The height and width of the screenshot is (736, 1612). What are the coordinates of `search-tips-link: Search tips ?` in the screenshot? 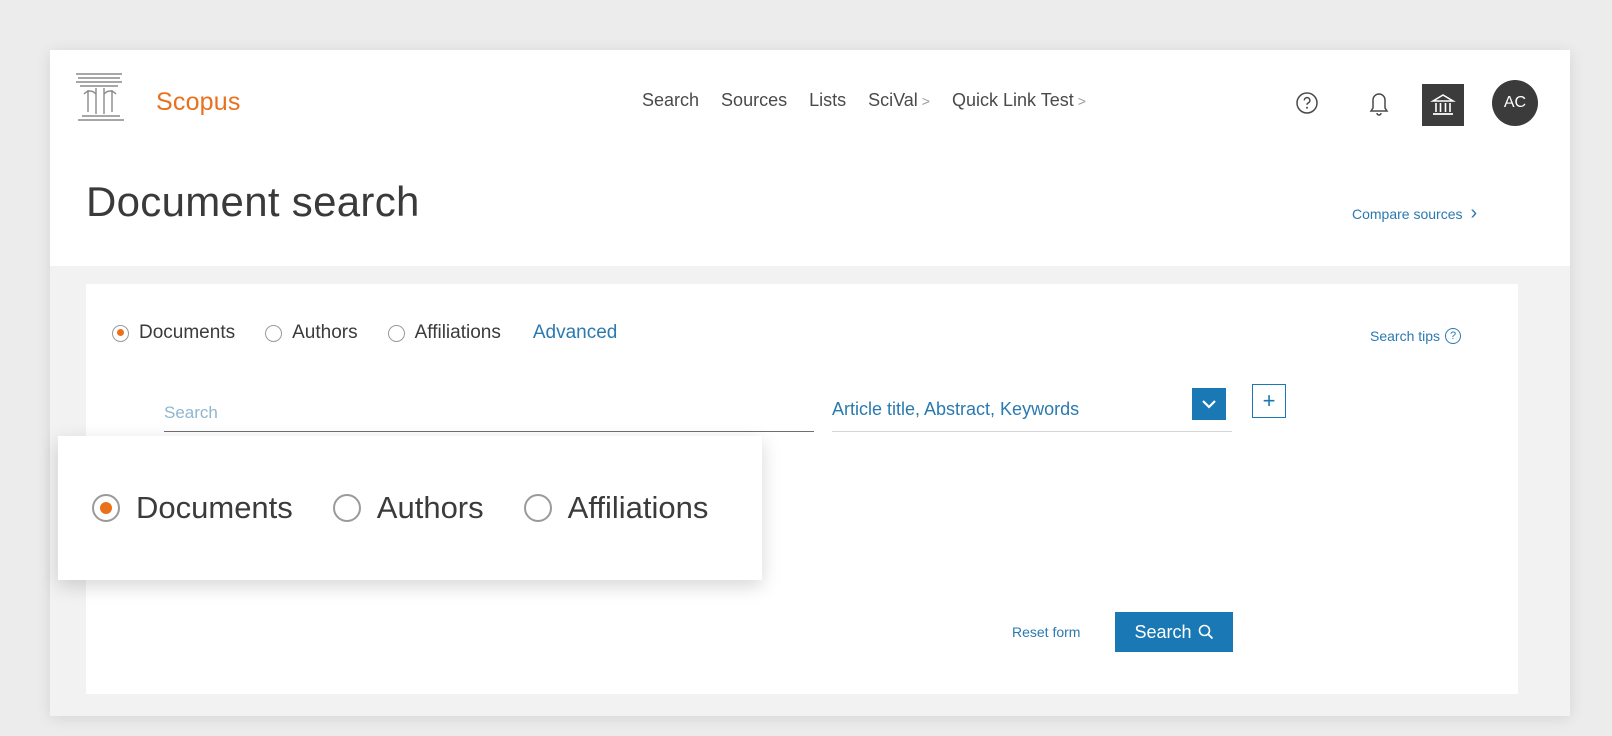 It's located at (1416, 336).